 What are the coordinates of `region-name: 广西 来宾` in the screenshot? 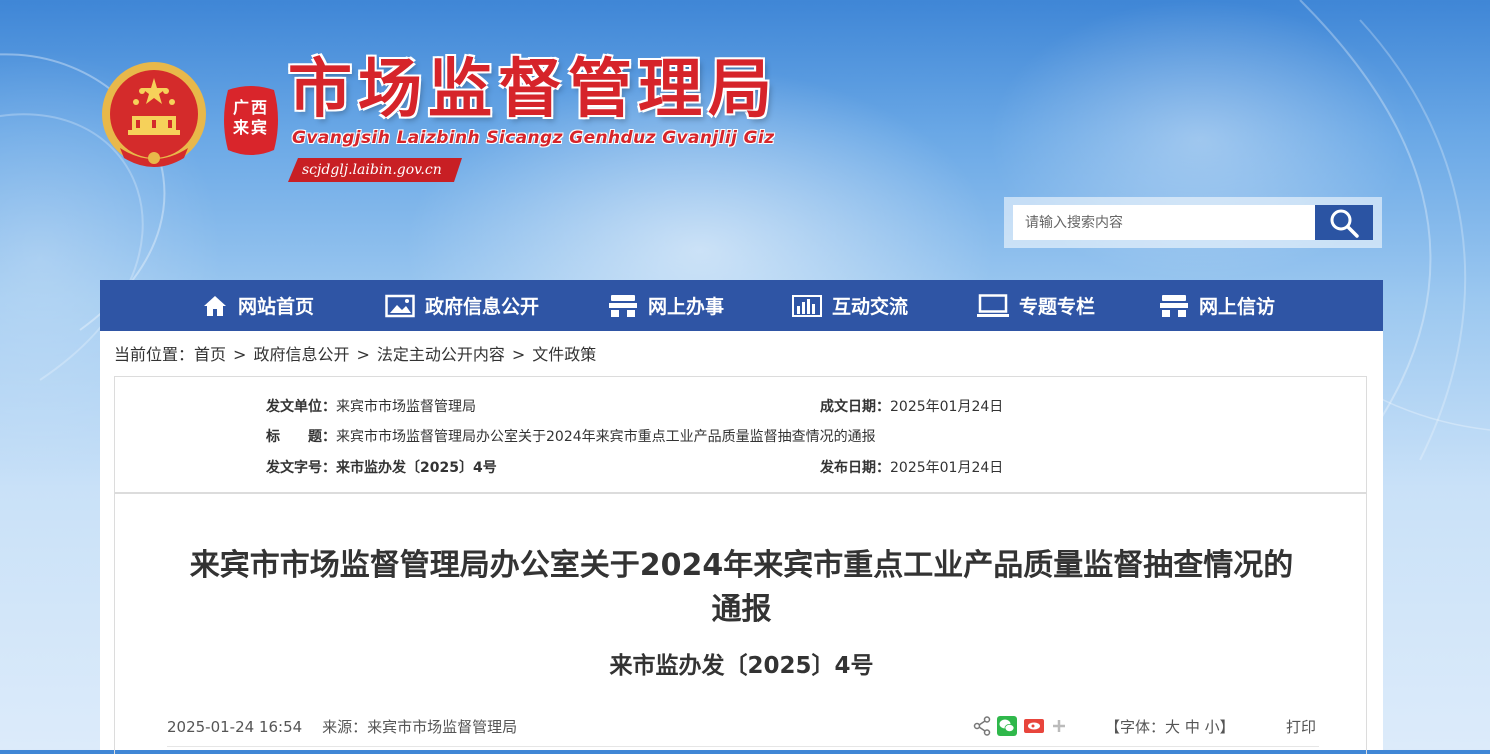 It's located at (250, 117).